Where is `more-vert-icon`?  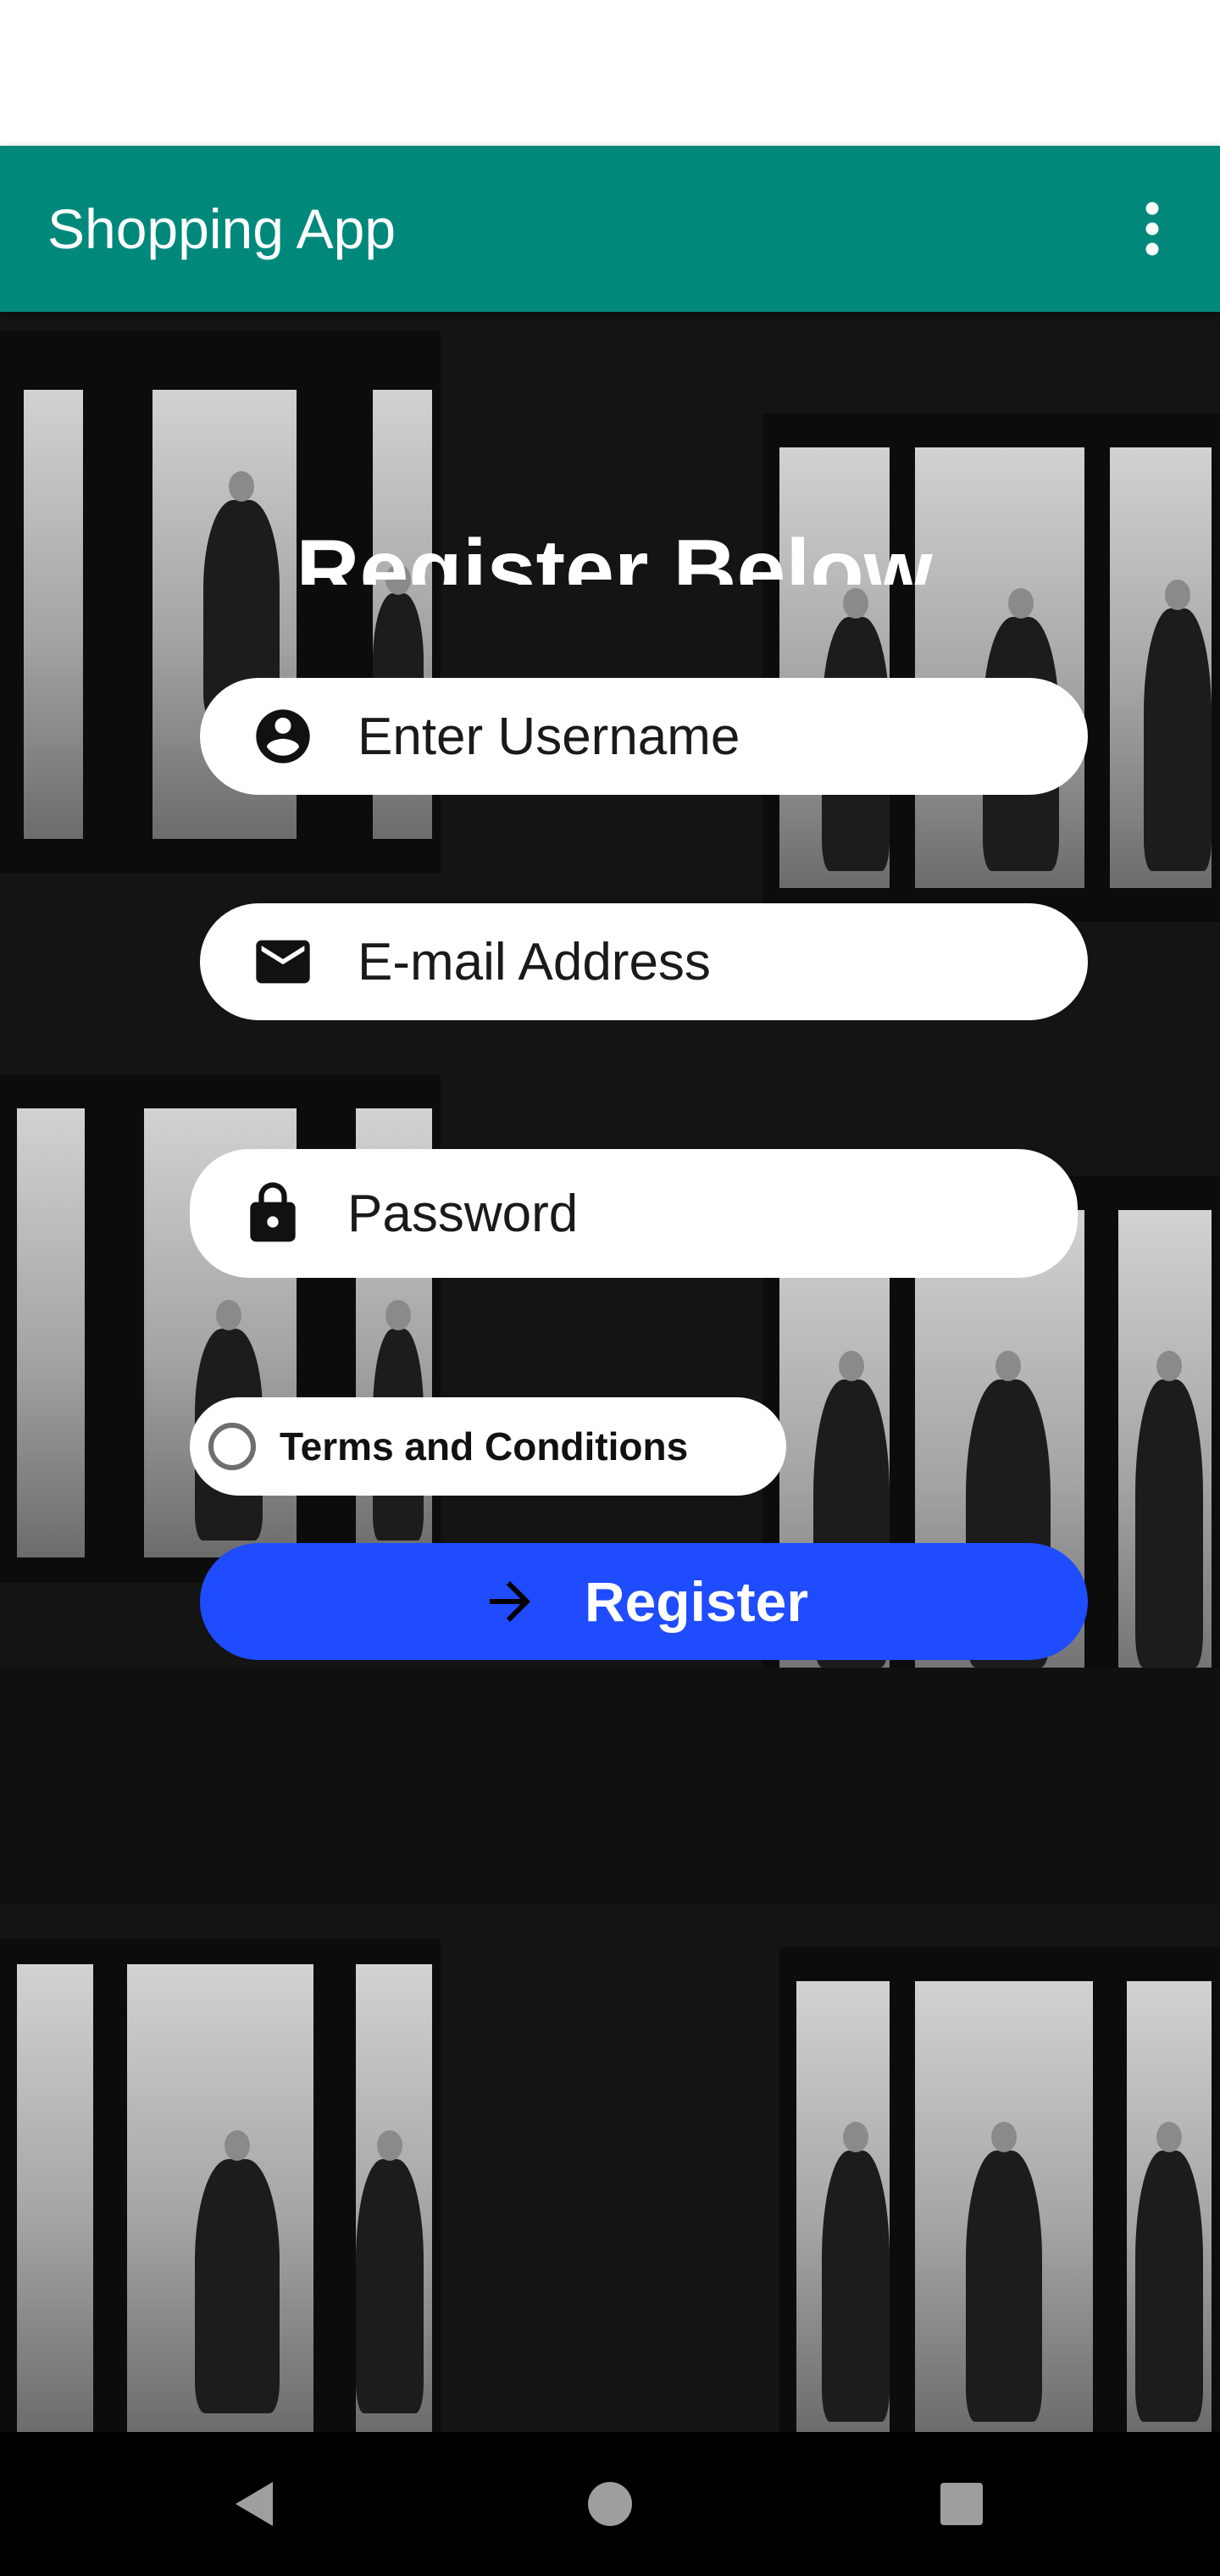
more-vert-icon is located at coordinates (1152, 229).